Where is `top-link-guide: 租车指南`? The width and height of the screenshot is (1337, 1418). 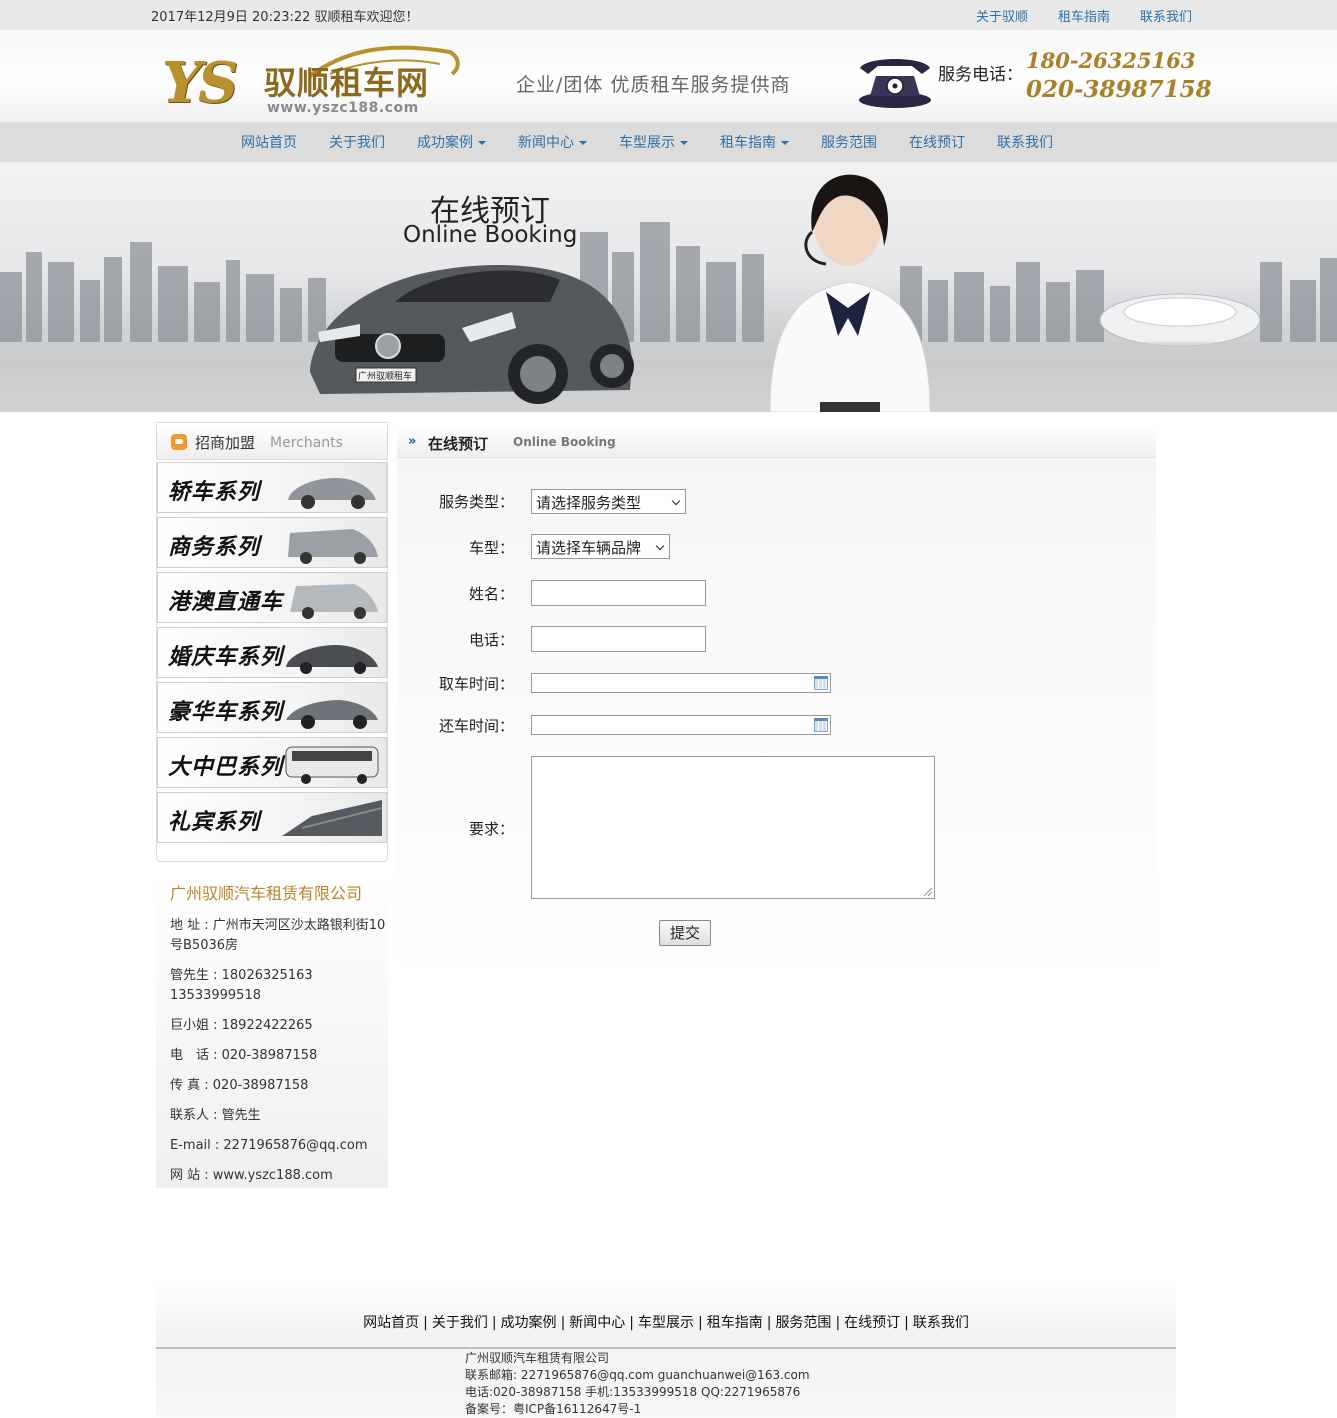 top-link-guide: 租车指南 is located at coordinates (1084, 15).